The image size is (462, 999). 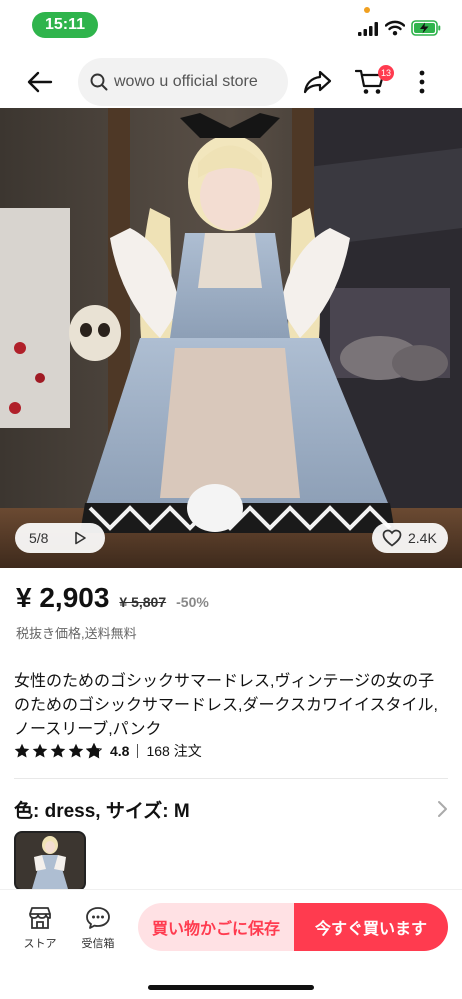 I want to click on back-button, so click(x=40, y=82).